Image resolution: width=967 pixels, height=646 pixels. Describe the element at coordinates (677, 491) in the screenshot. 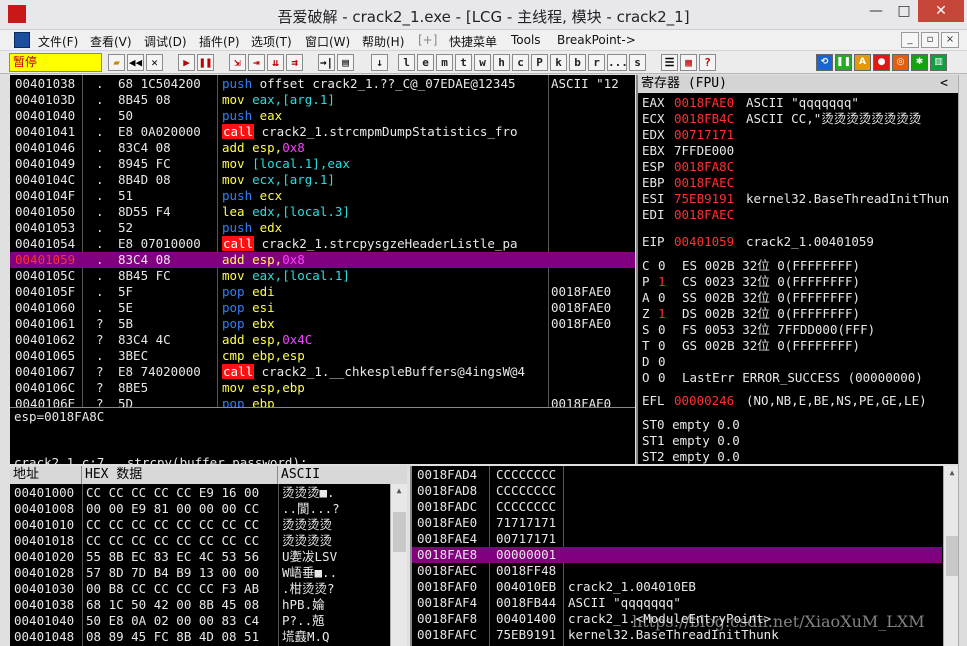

I see `stack-row: 0018FAD8 CCCCCCCC` at that location.